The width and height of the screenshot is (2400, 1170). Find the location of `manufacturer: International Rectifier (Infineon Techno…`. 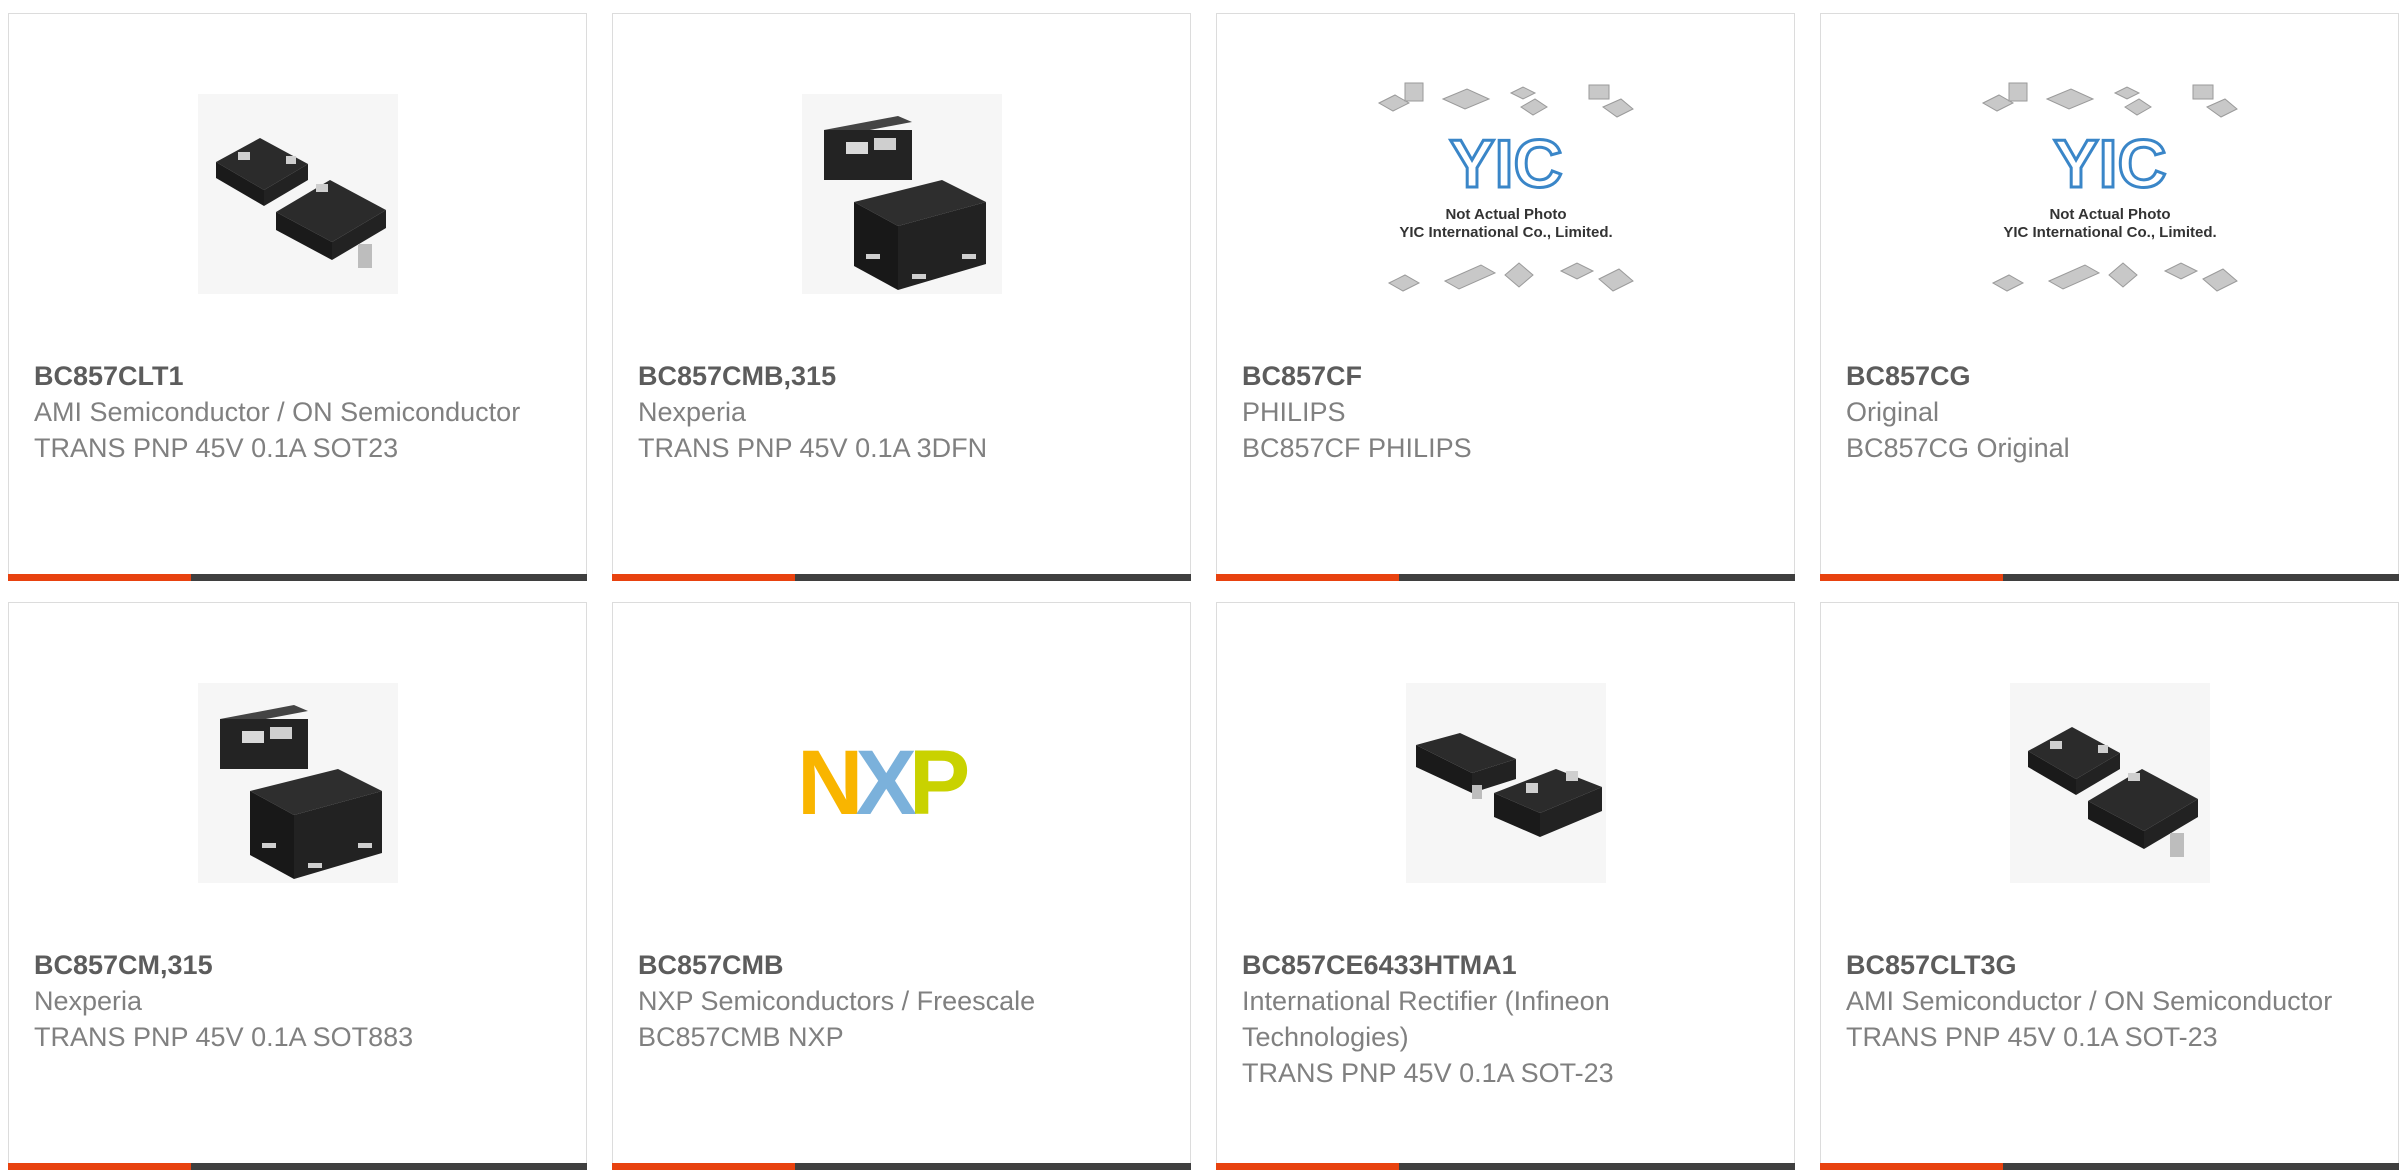

manufacturer: International Rectifier (Infineon Techno… is located at coordinates (1426, 1019).